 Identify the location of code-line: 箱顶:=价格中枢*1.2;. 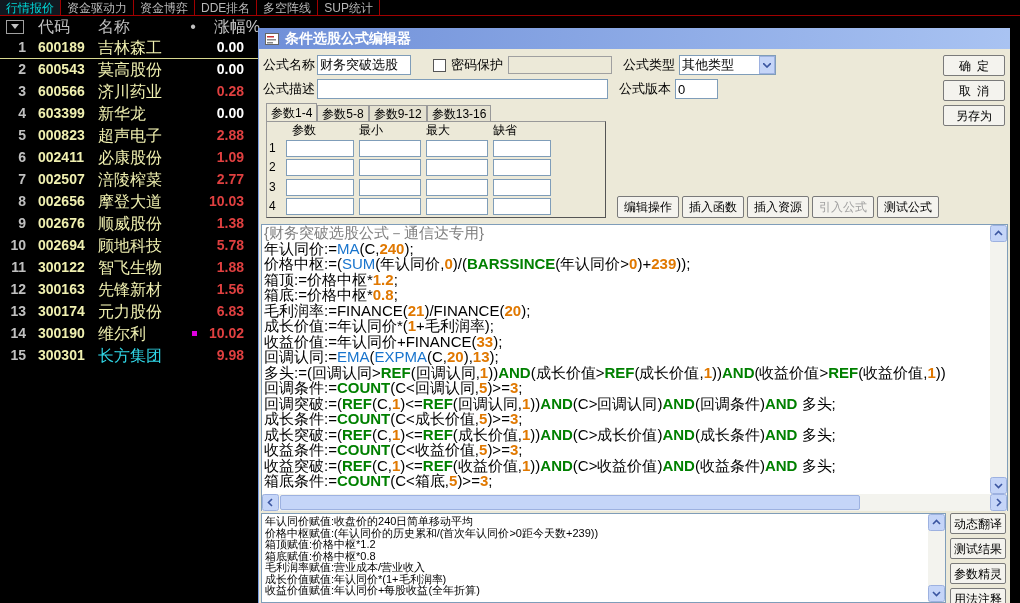
(331, 279).